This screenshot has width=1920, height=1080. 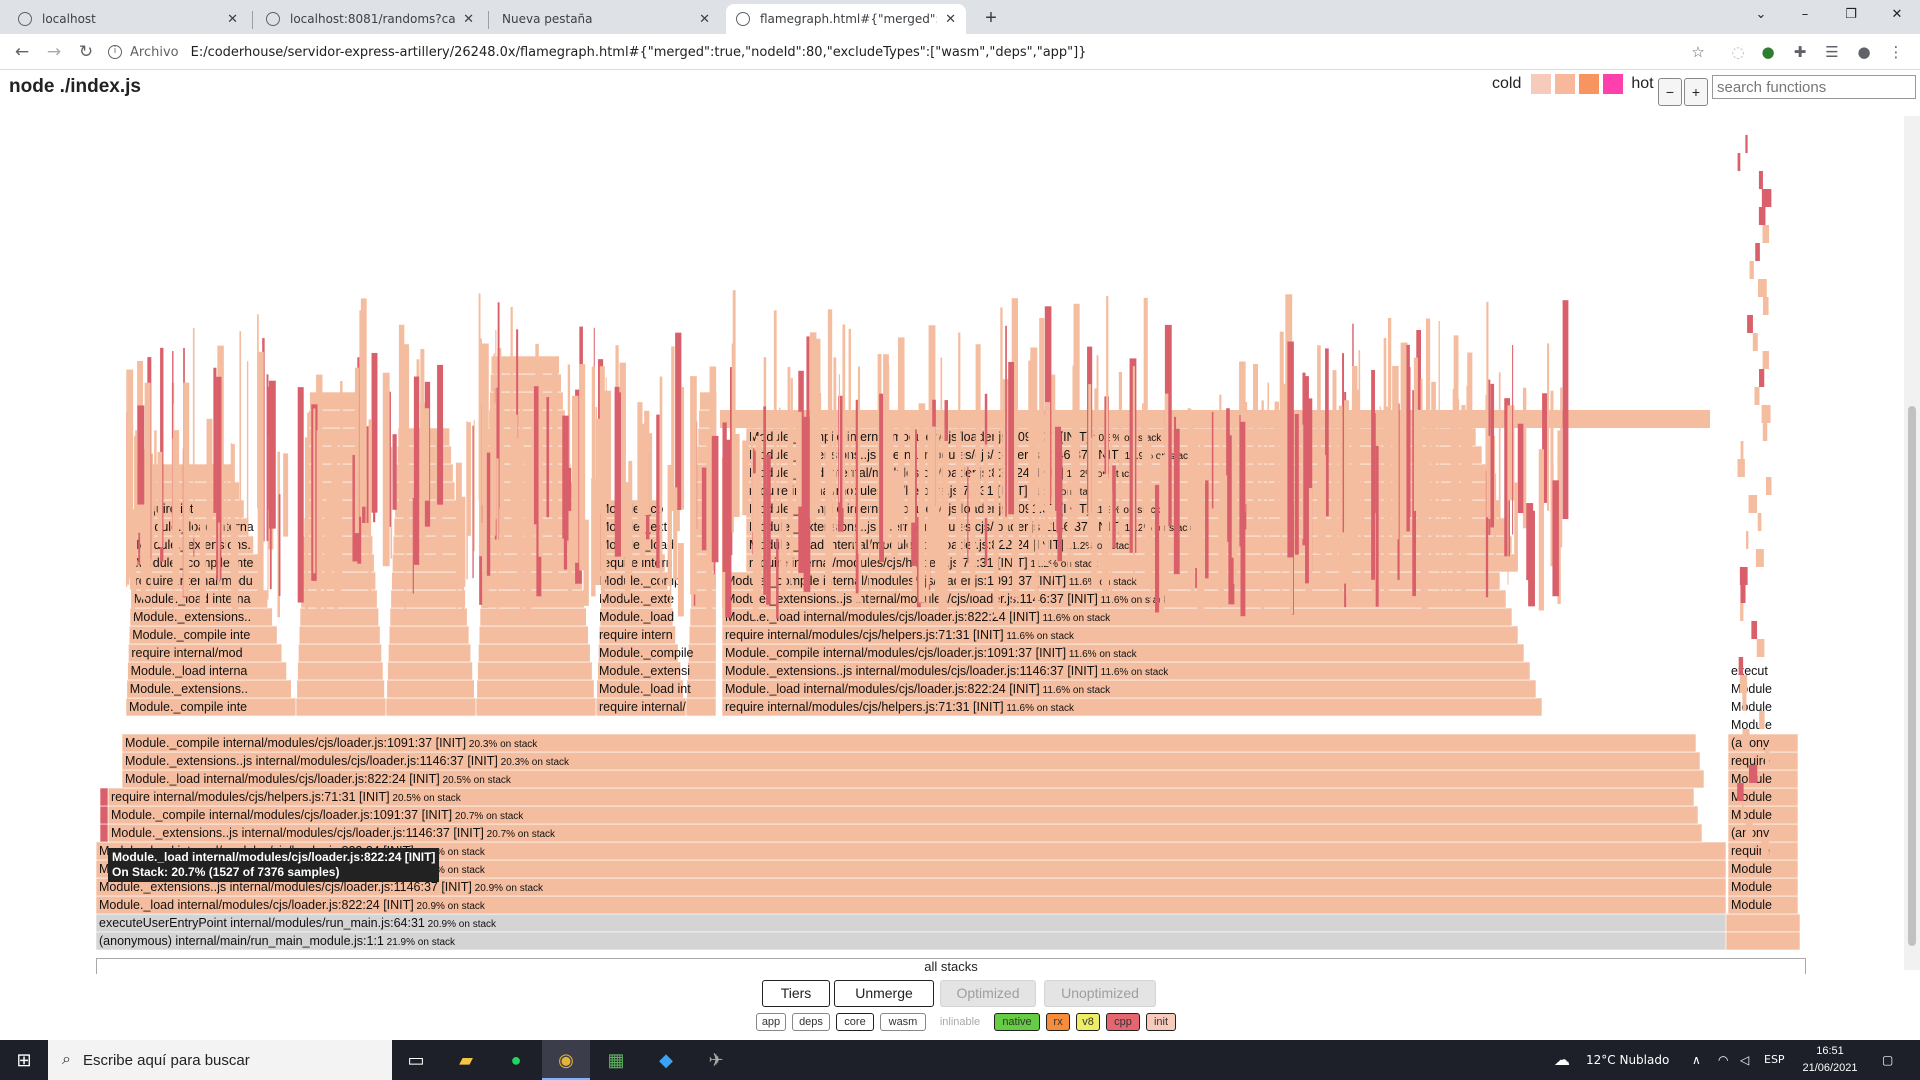 I want to click on filter-chip-inlinable: inlinable, so click(x=960, y=1022).